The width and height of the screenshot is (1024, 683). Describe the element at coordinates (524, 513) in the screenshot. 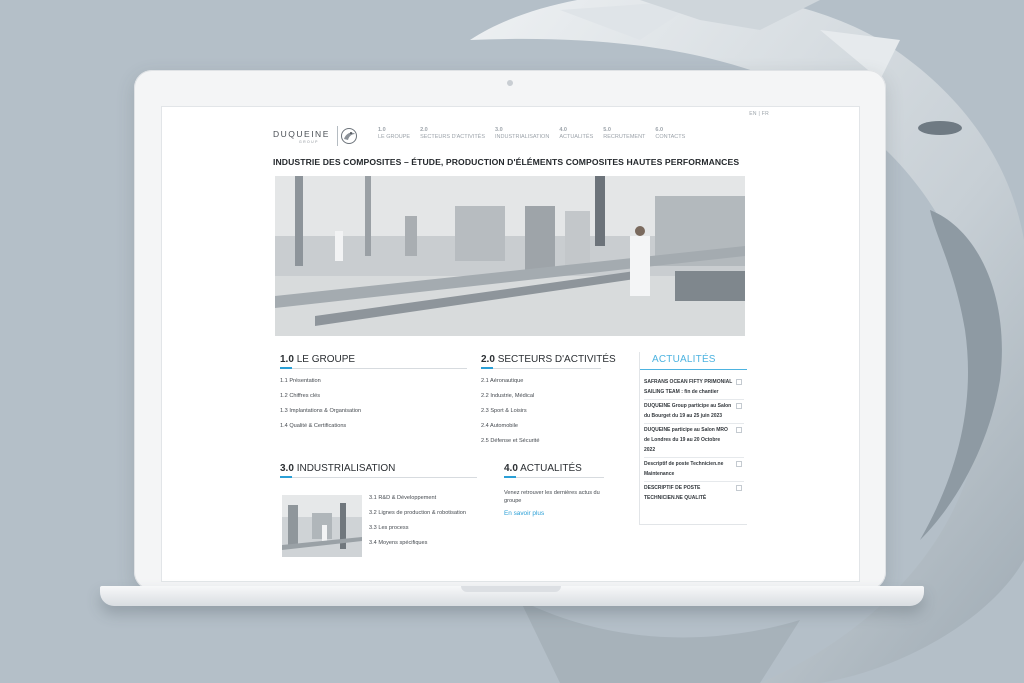

I see `en-savoir-plus-link: En savoir plus` at that location.